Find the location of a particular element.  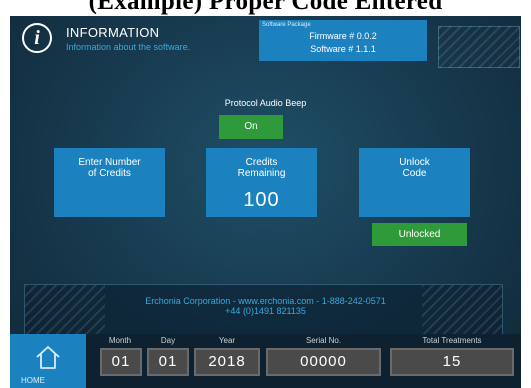

audio-beep-toggle: On is located at coordinates (251, 127).